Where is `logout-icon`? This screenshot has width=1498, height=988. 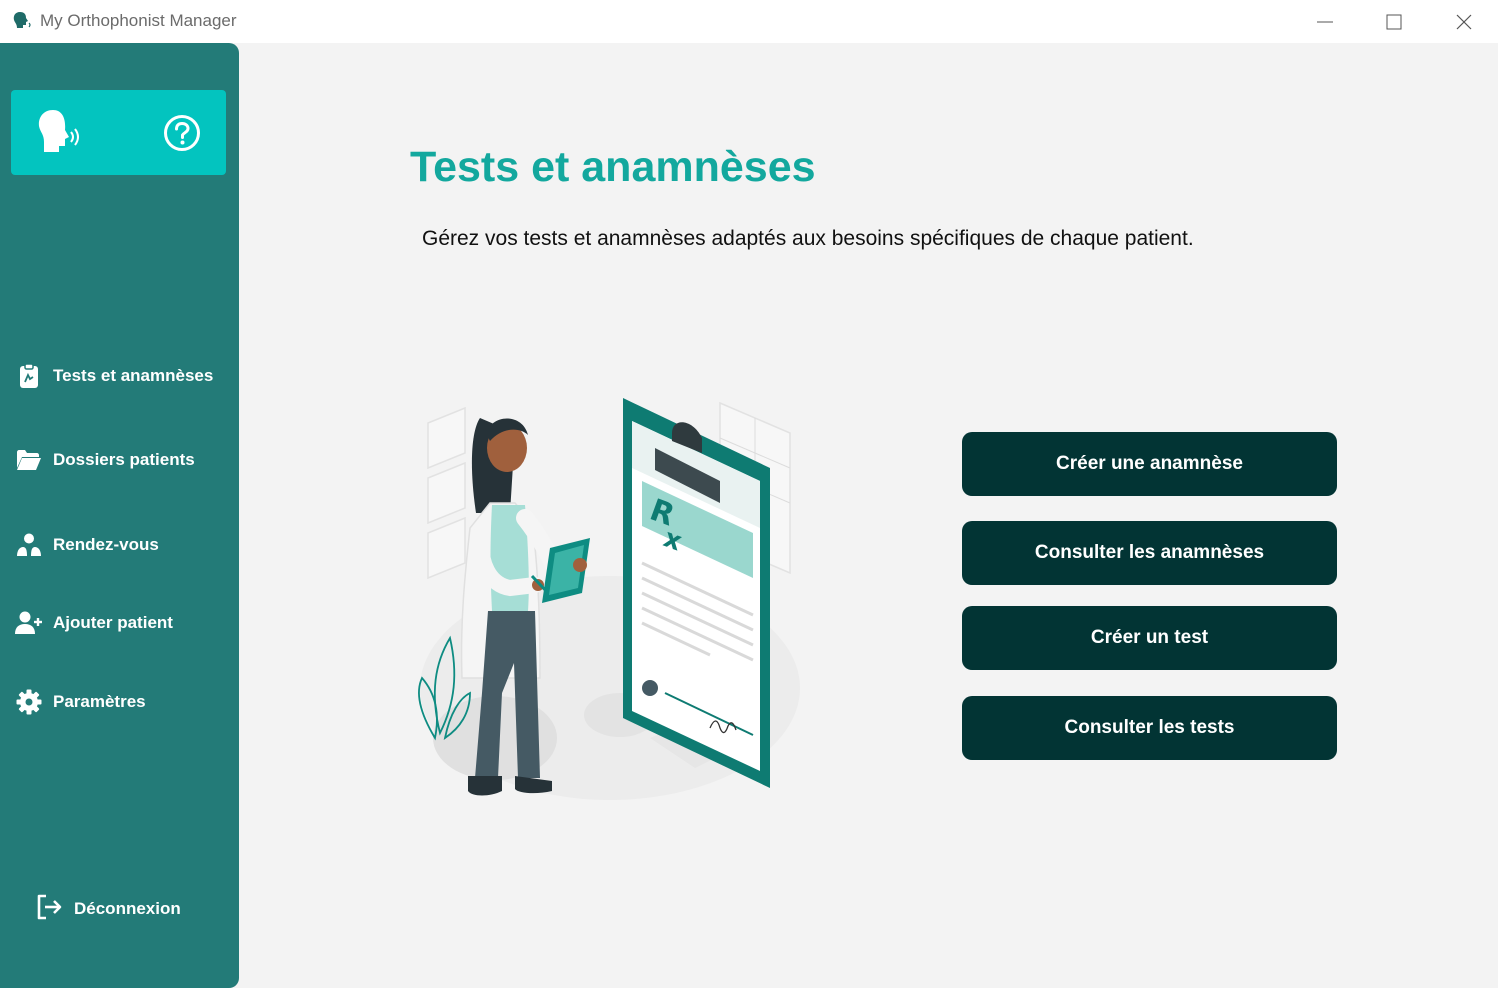 logout-icon is located at coordinates (50, 909).